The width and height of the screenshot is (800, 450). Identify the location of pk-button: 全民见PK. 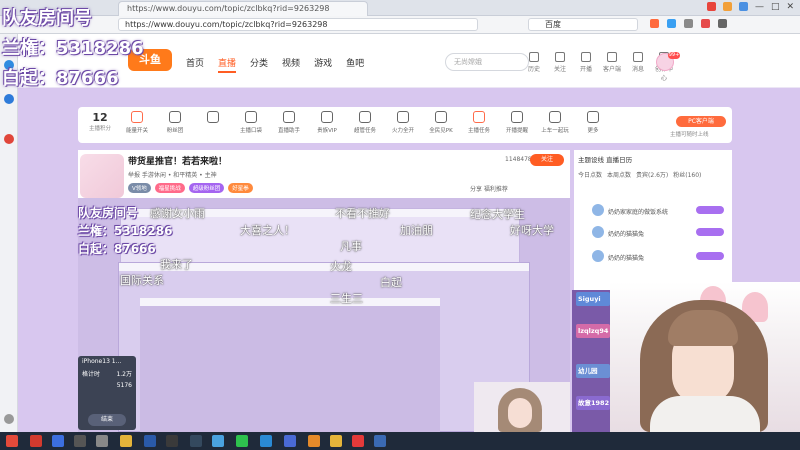
(441, 122).